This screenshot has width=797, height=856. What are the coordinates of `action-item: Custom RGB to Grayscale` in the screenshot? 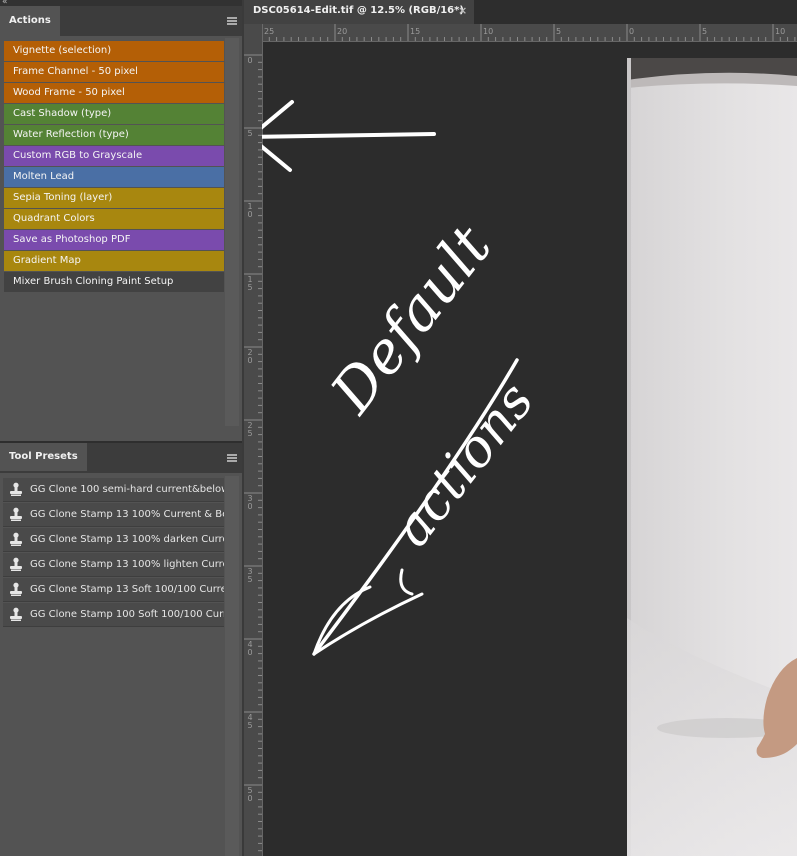 It's located at (114, 156).